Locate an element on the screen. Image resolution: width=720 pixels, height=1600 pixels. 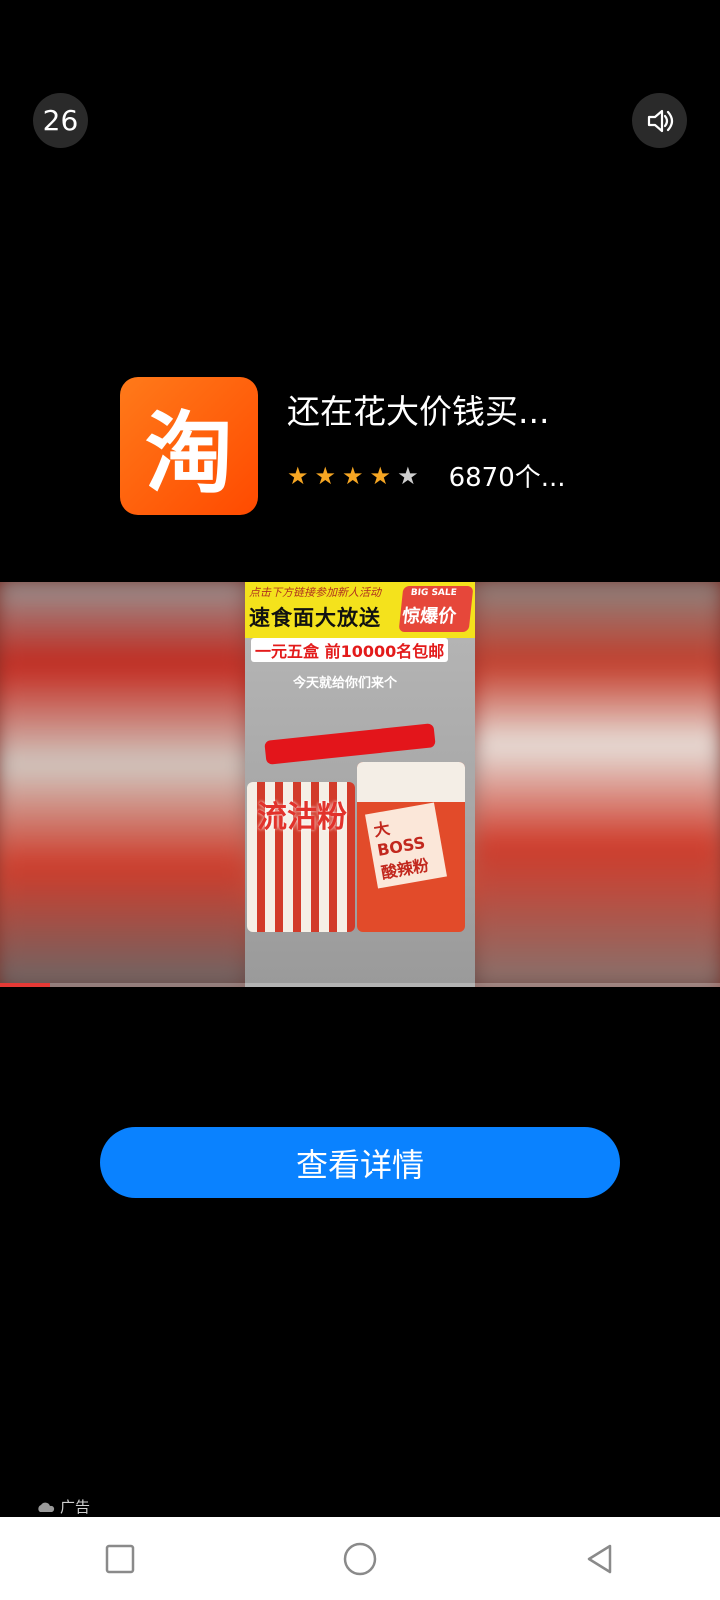
cup-right-label: 大BOSS 酸辣粉 is located at coordinates (406, 845).